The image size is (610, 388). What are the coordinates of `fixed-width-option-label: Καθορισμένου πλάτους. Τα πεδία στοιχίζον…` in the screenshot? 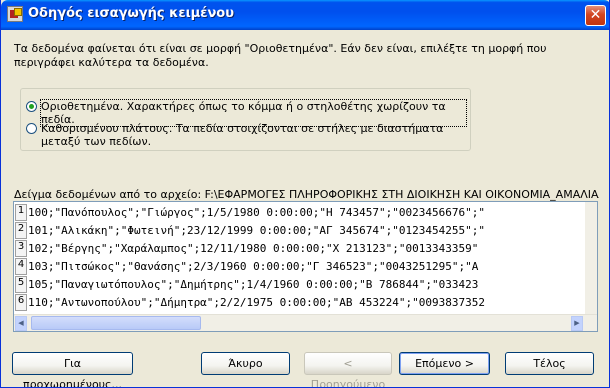 It's located at (248, 135).